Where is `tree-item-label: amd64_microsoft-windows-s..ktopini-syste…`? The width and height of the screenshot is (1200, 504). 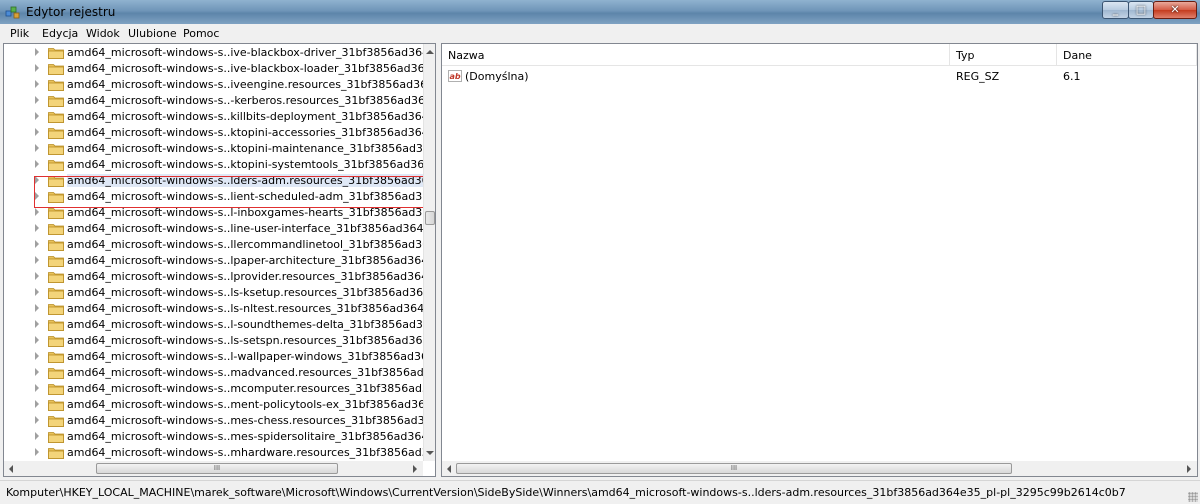
tree-item-label: amd64_microsoft-windows-s..ktopini-syste… is located at coordinates (245, 164).